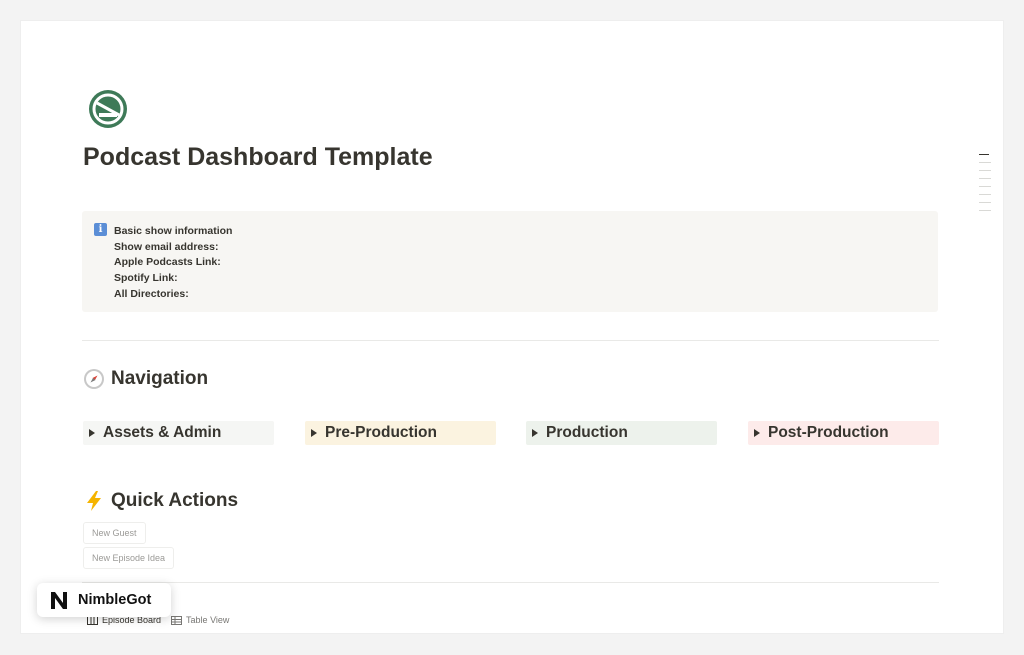  Describe the element at coordinates (100, 229) in the screenshot. I see `info-icon: i` at that location.